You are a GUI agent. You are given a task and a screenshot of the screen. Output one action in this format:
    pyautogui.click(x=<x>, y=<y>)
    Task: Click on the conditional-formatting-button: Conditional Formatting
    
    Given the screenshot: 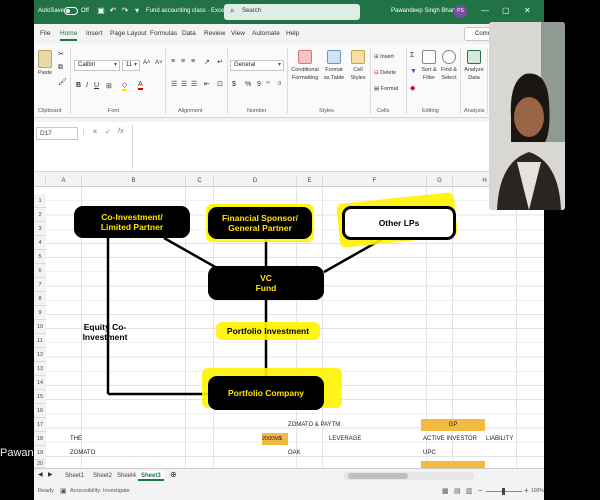 What is the action you would take?
    pyautogui.click(x=305, y=66)
    